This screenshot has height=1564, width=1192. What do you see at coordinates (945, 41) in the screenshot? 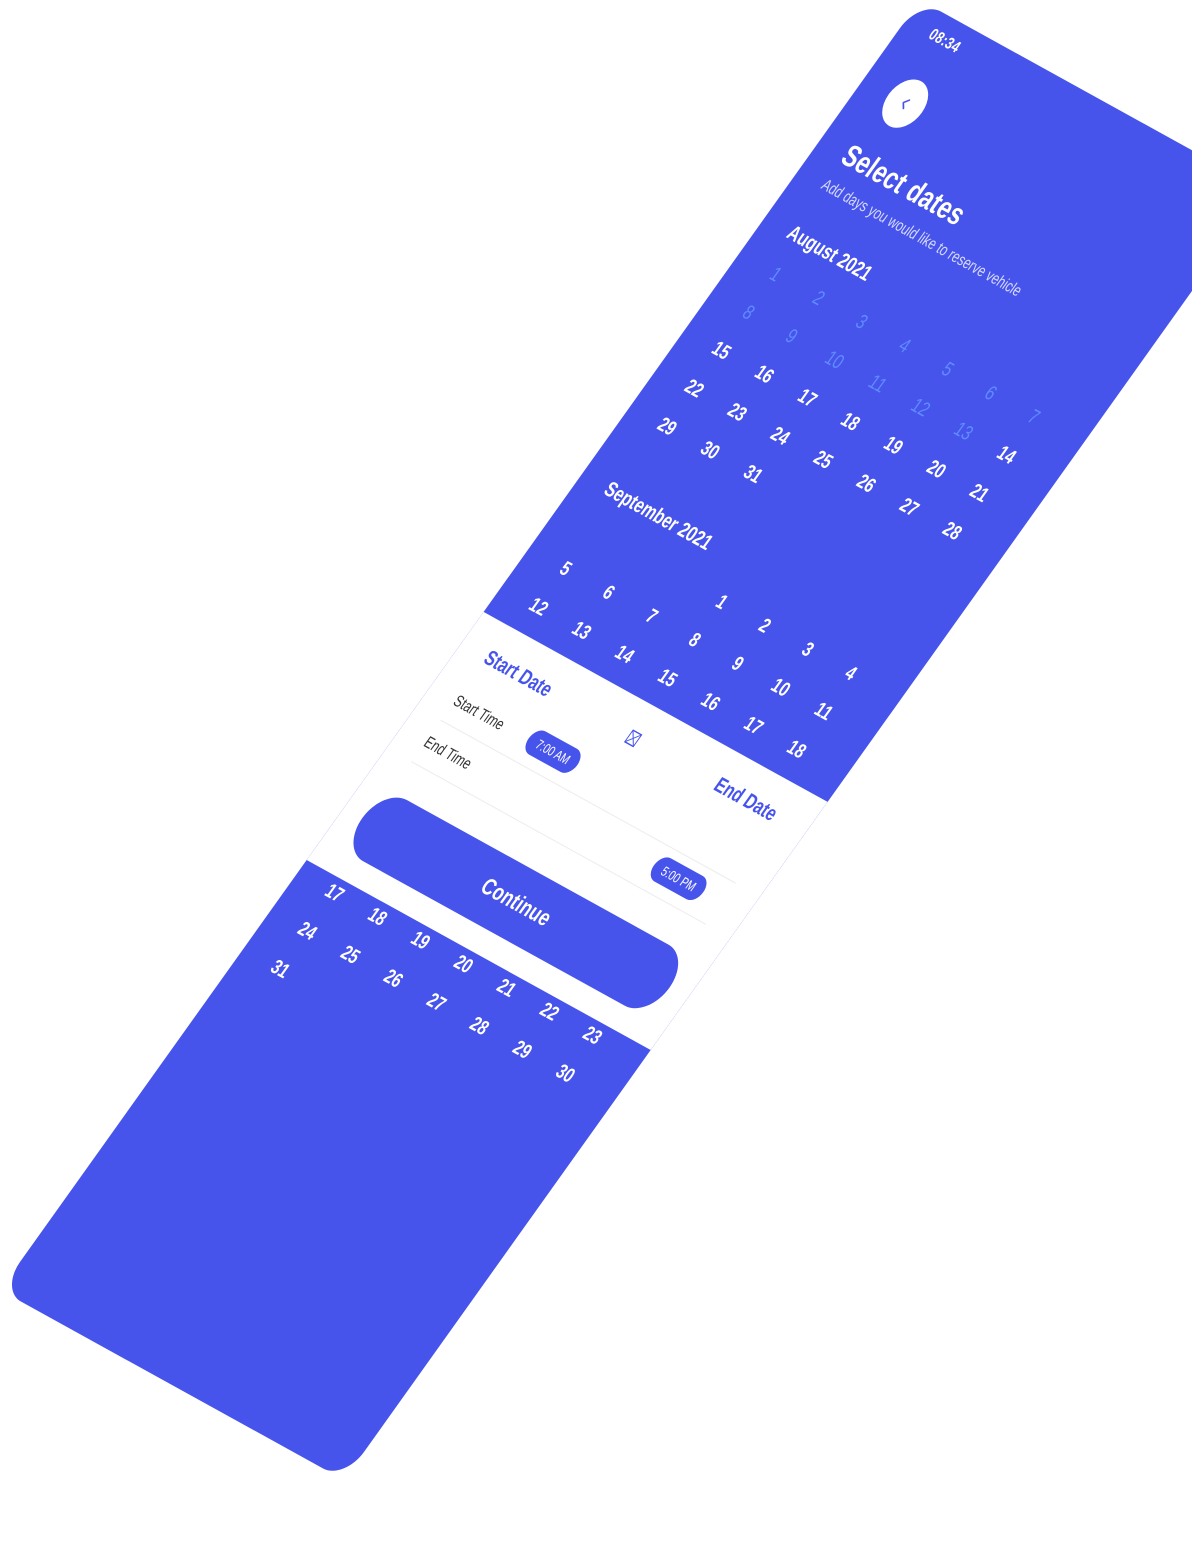
I see `status-time: 08:34` at bounding box center [945, 41].